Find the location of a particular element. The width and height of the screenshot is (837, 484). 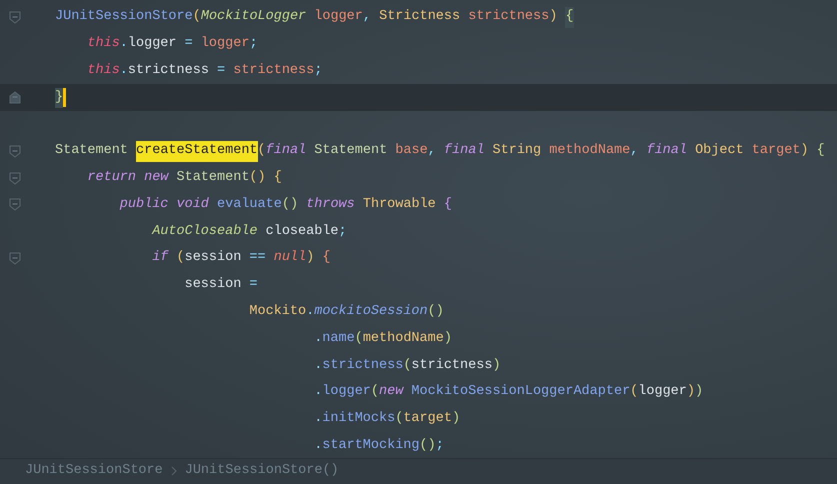

code-text: AutoCloseable is located at coordinates (205, 231).